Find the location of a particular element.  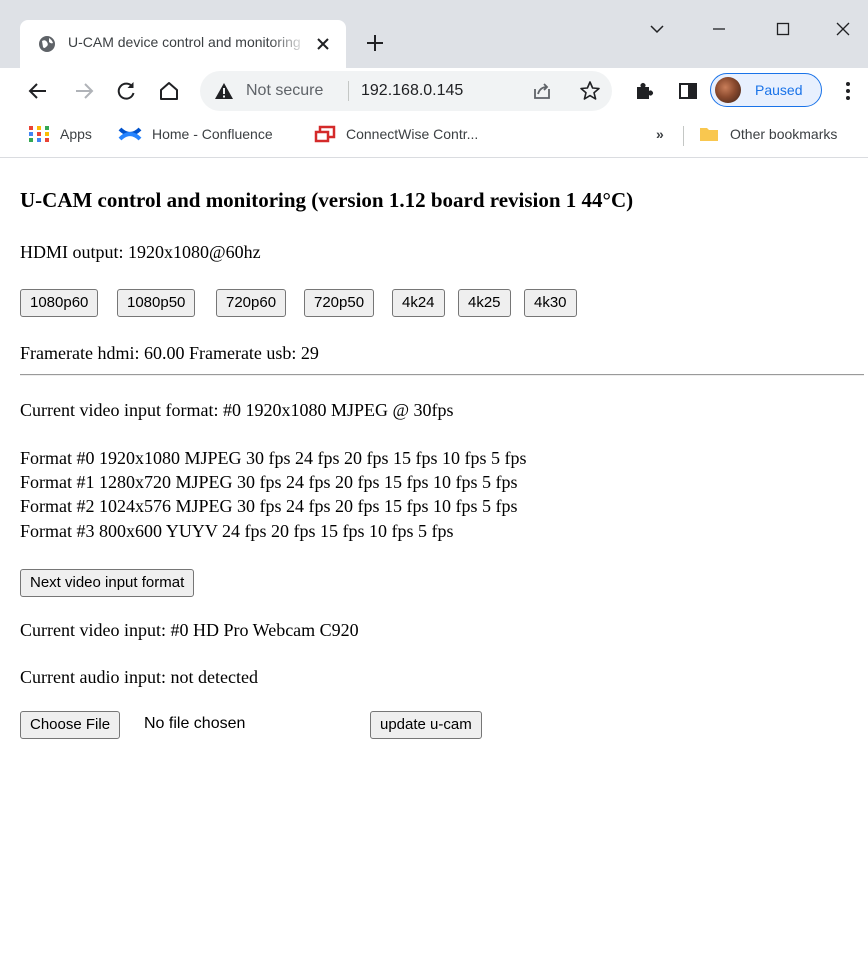

security-status-label: Not secure is located at coordinates (284, 91).